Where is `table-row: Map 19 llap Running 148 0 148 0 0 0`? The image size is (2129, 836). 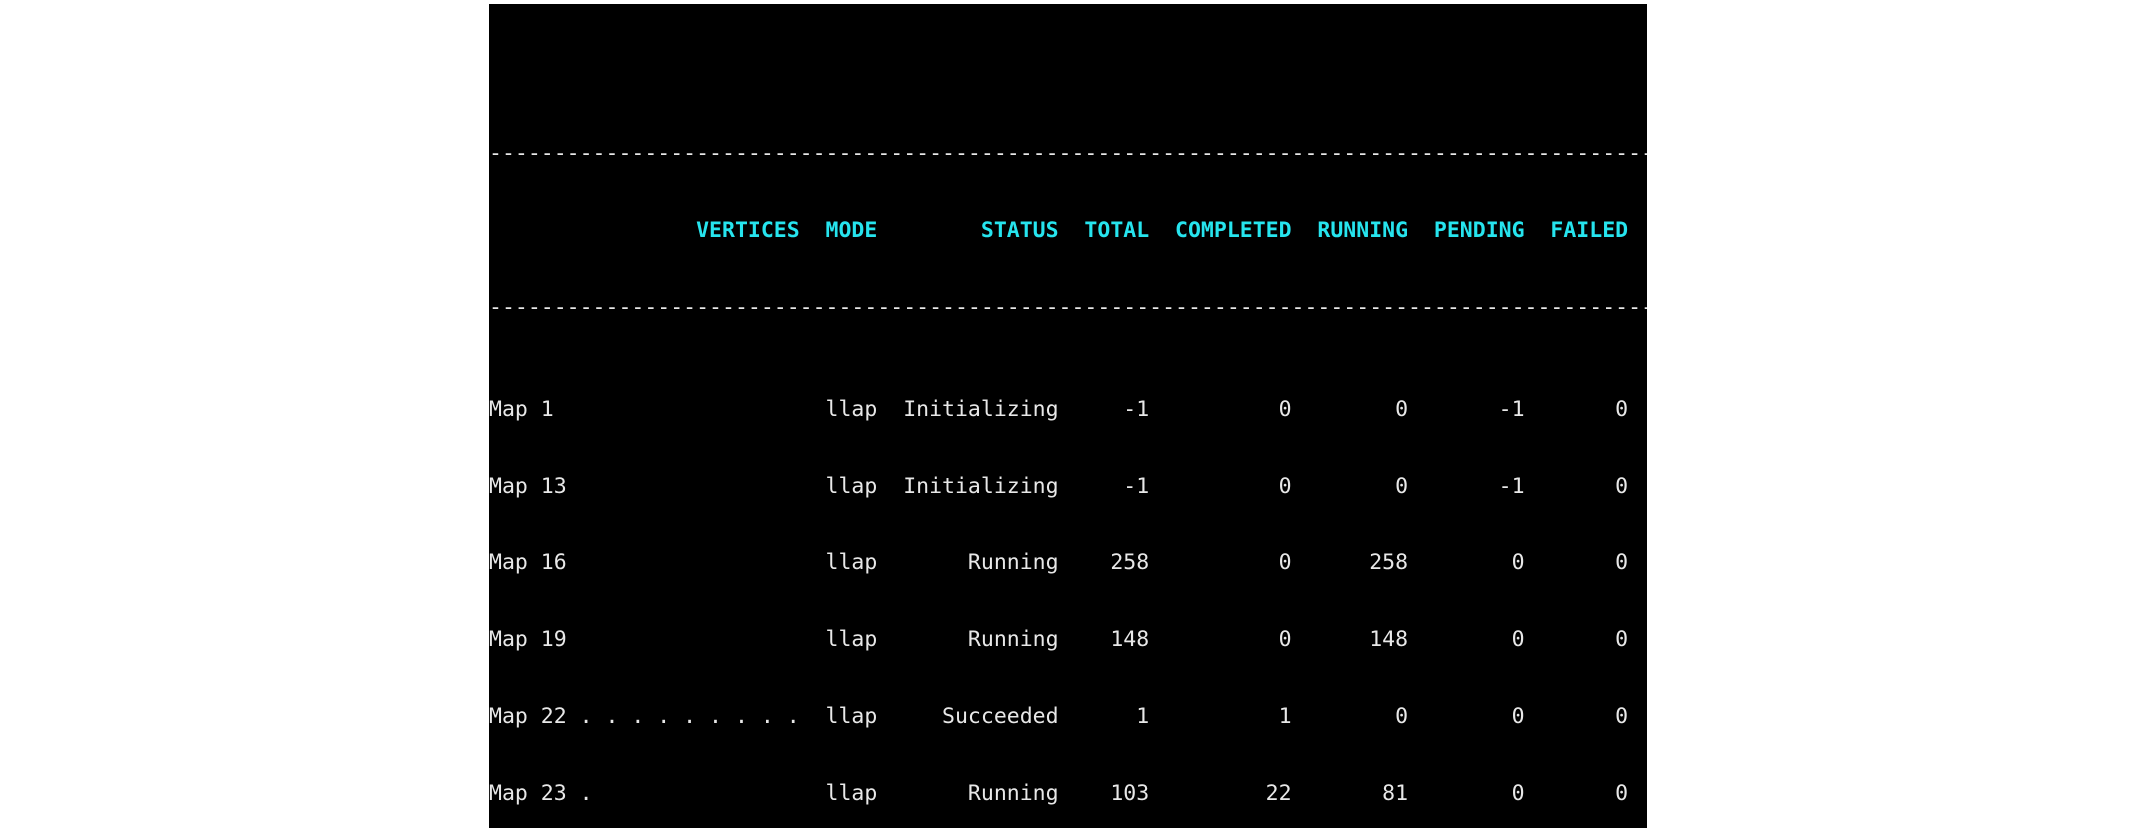 table-row: Map 19 llap Running 148 0 148 0 0 0 is located at coordinates (1068, 640).